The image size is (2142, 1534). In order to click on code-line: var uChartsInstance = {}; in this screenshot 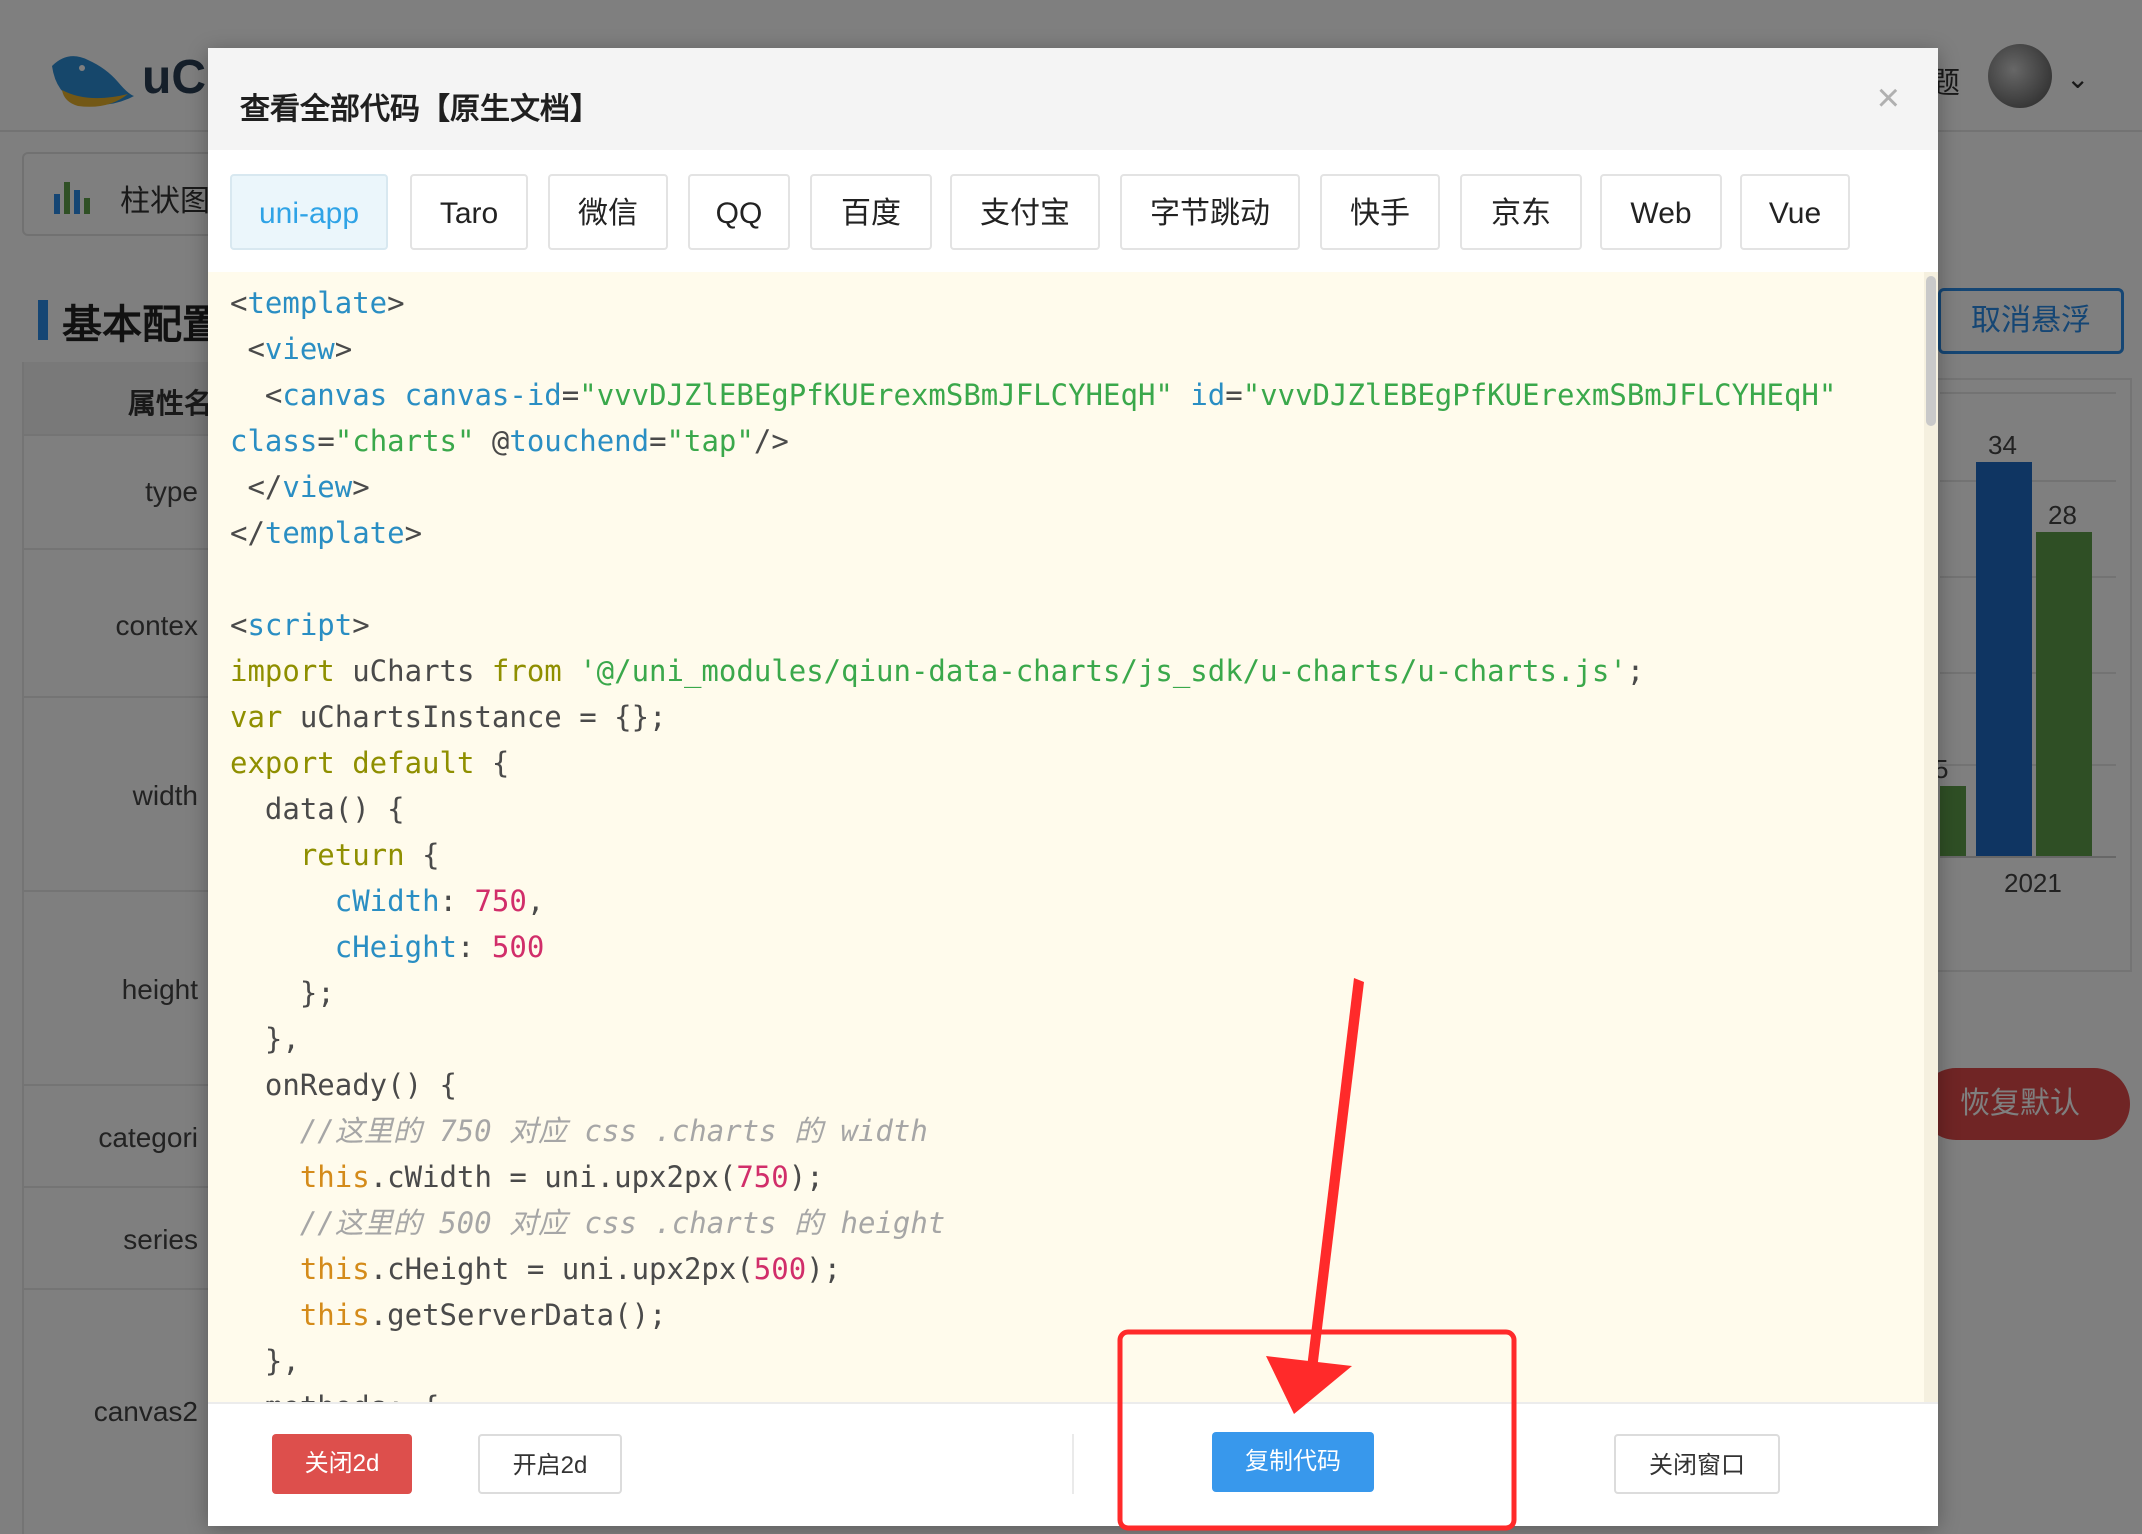, I will do `click(1084, 717)`.